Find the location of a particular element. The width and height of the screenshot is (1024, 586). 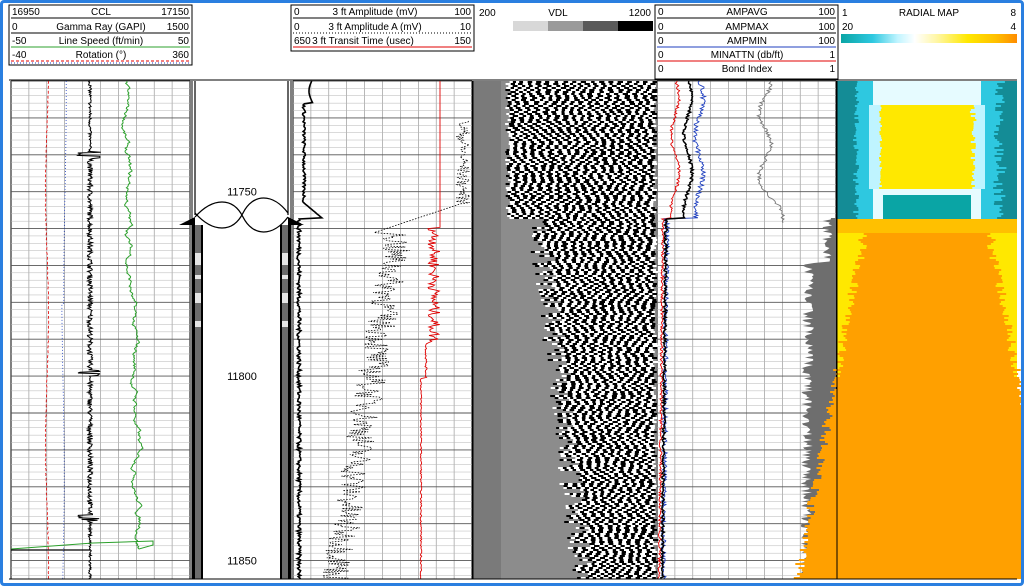

track1-curve-name: Gamma Ray (GAPI) is located at coordinates (100, 27).